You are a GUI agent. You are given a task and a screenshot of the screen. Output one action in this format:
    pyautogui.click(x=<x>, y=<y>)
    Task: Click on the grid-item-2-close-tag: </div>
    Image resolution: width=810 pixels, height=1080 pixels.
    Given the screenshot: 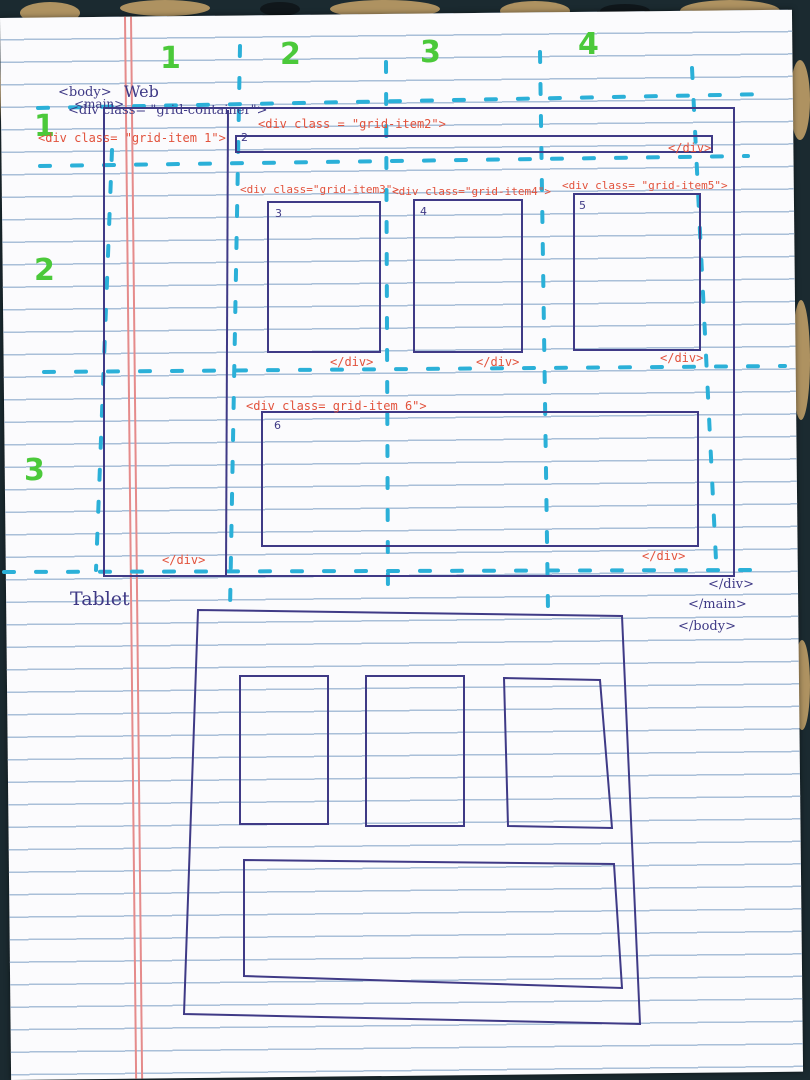 What is the action you would take?
    pyautogui.click(x=690, y=148)
    